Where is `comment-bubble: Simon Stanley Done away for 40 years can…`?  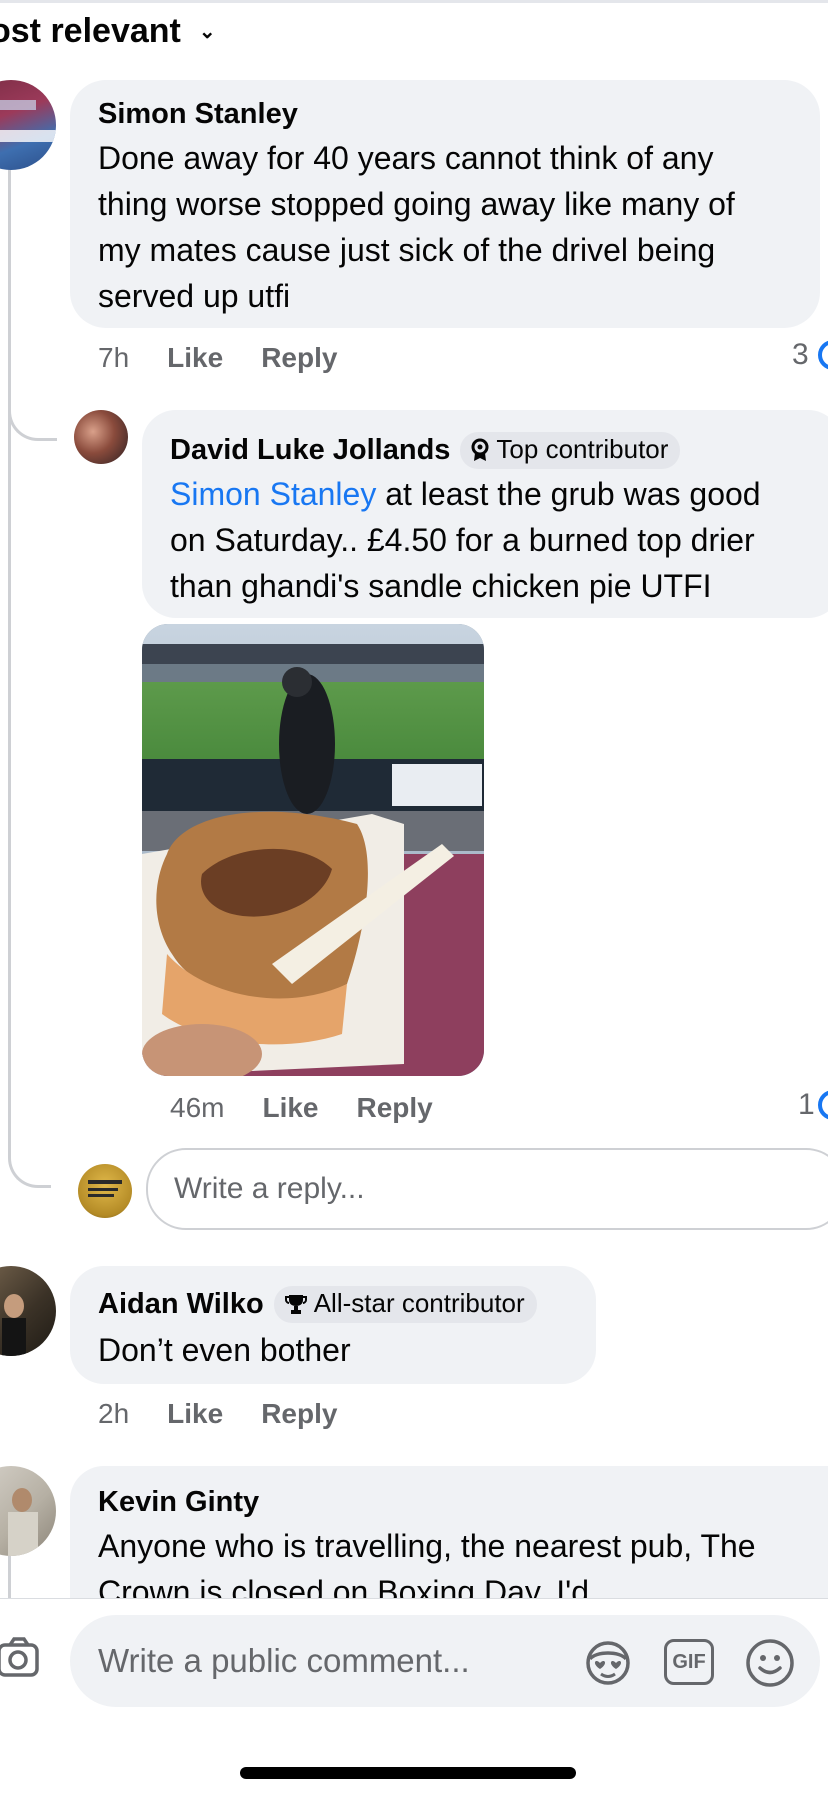 comment-bubble: Simon Stanley Done away for 40 years can… is located at coordinates (445, 204).